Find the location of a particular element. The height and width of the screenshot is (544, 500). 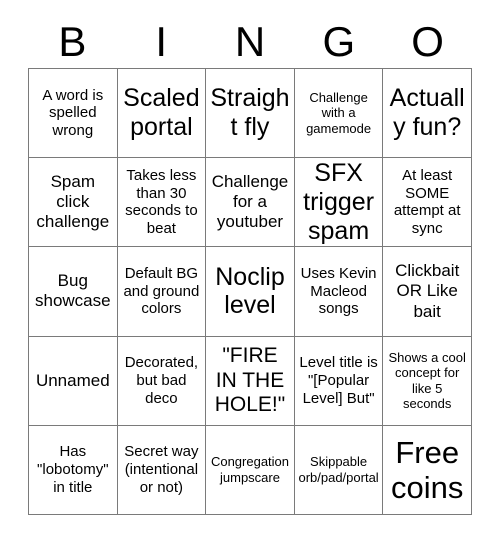

bingo-cell-n1: Straight fly is located at coordinates (250, 114).